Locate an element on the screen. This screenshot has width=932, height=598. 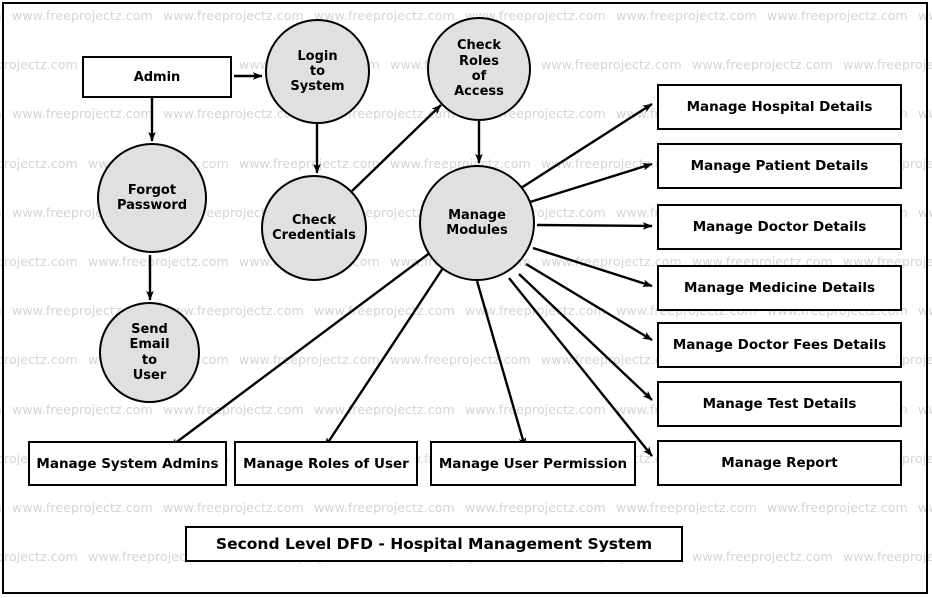
process-forgot-password-label: Forgot Password is located at coordinates (152, 197).